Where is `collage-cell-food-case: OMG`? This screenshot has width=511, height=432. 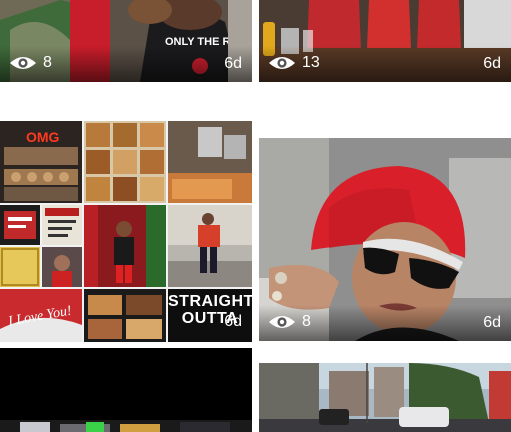
collage-cell-food-case: OMG is located at coordinates (41, 162).